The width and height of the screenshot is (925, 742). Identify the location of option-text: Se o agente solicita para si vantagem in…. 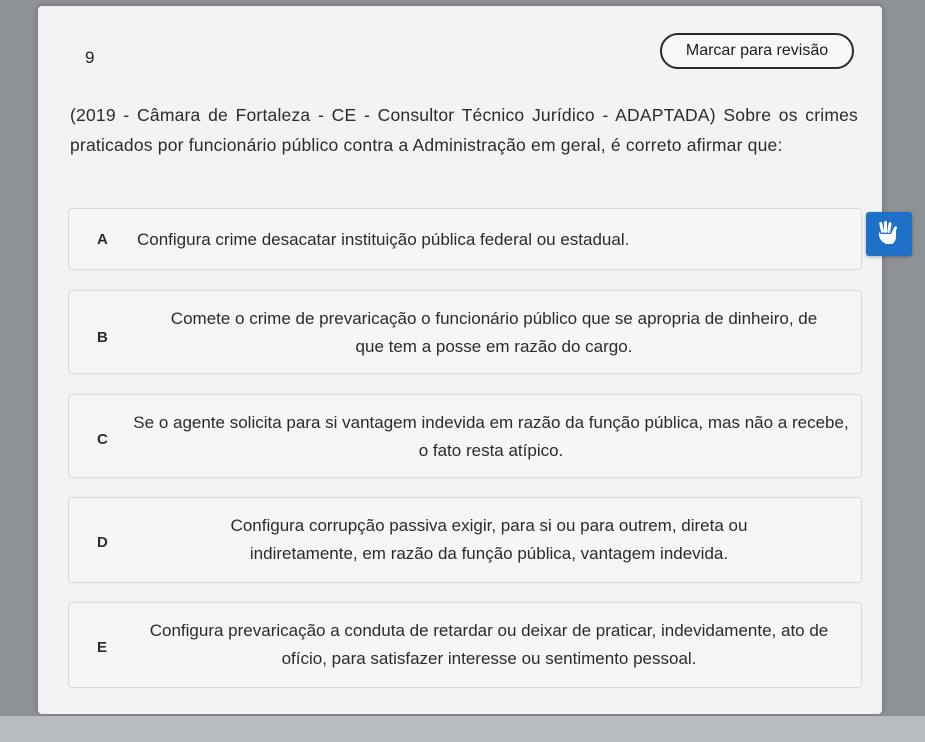
(491, 436).